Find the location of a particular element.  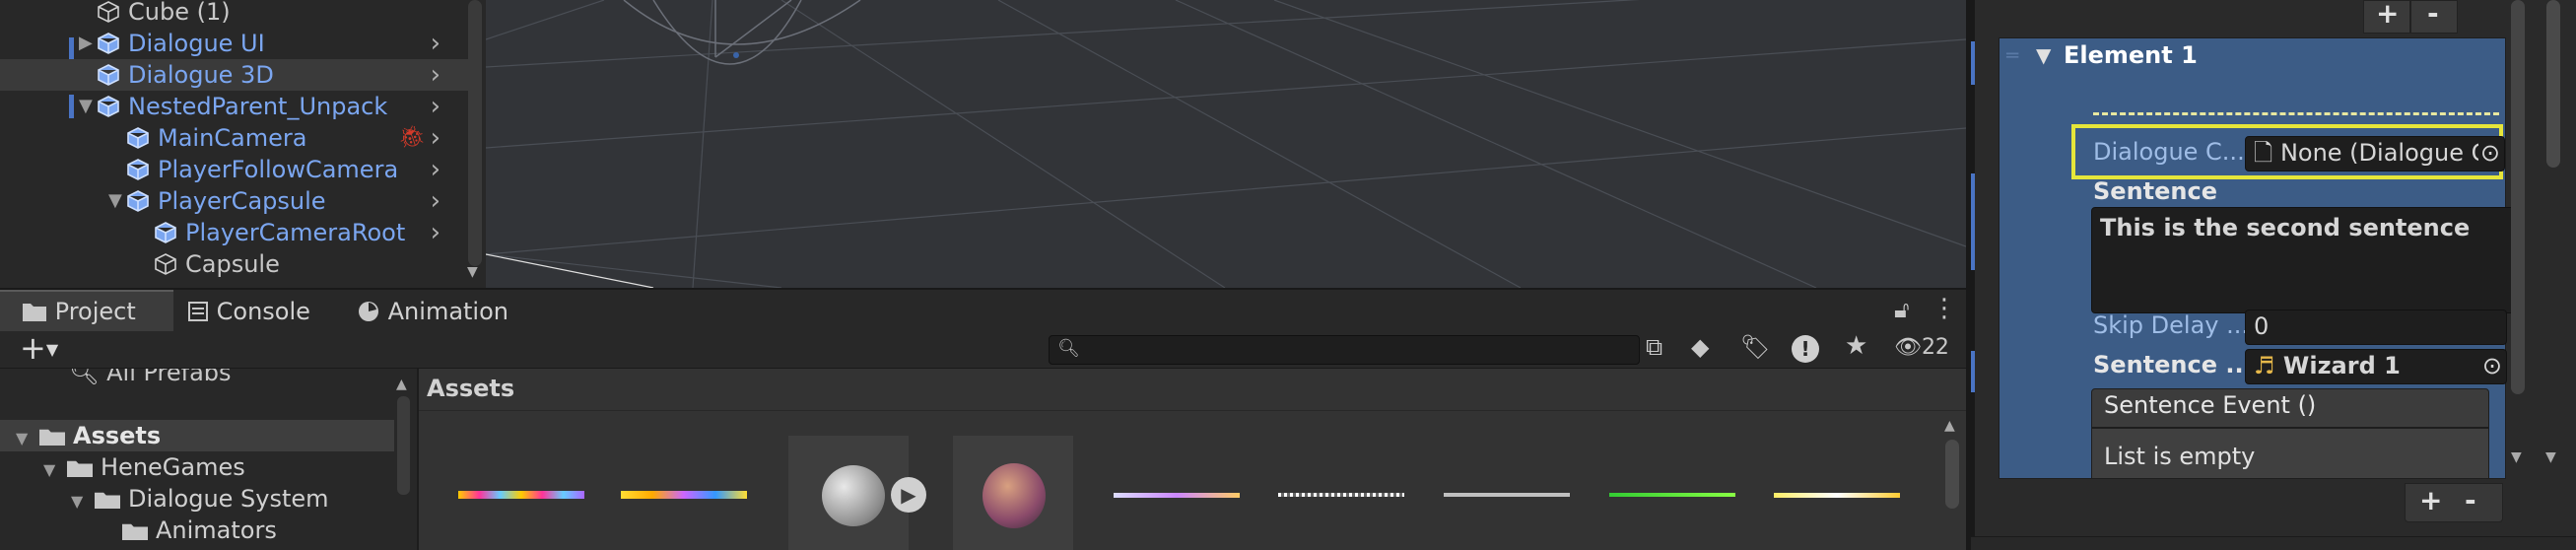

add-element-button: + is located at coordinates (2386, 17).